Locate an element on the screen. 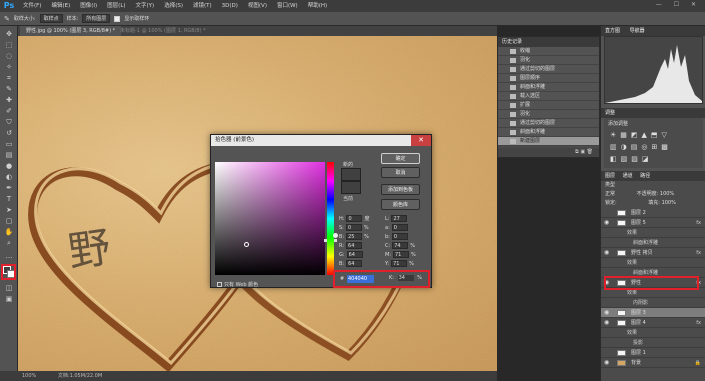 The width and height of the screenshot is (705, 381). eraser-tool-icon: ▭ is located at coordinates (9, 144).